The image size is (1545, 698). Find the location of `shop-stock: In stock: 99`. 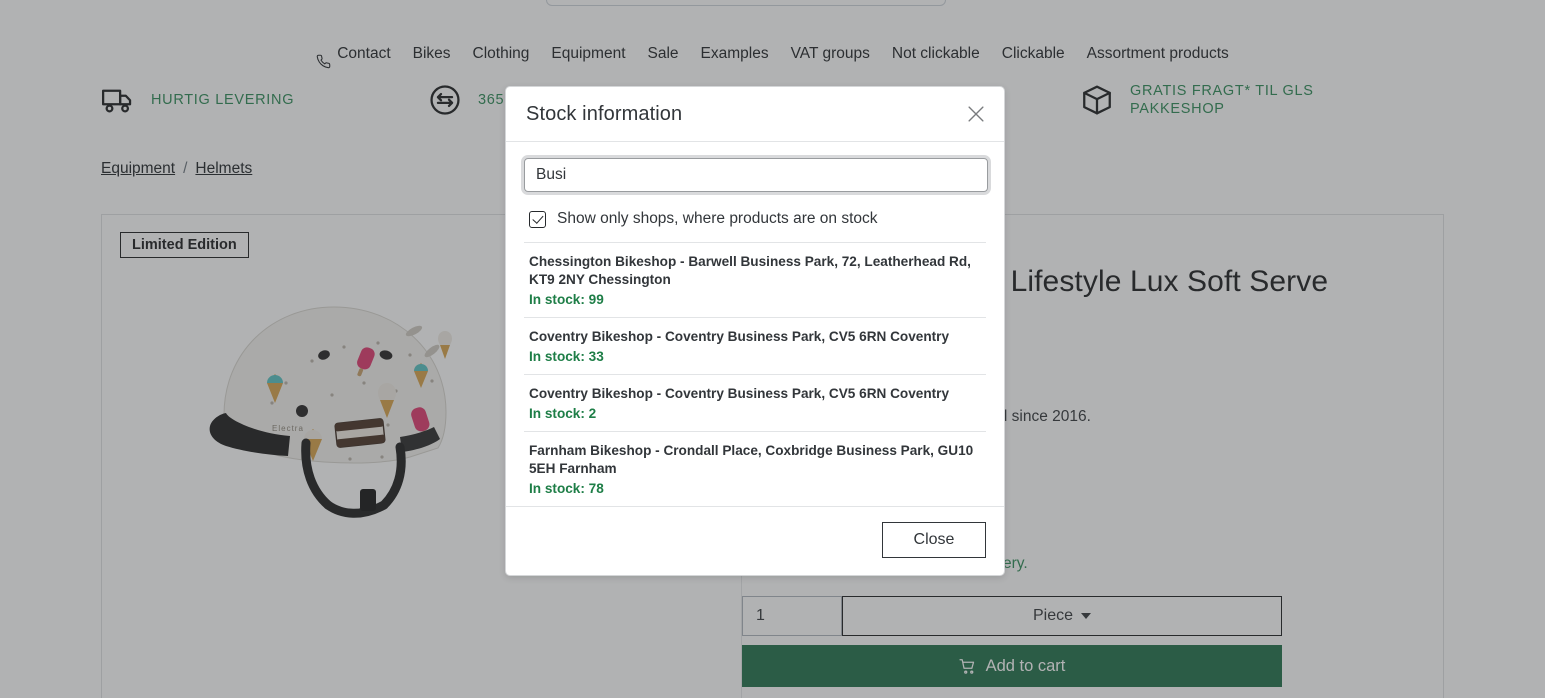

shop-stock: In stock: 99 is located at coordinates (566, 299).